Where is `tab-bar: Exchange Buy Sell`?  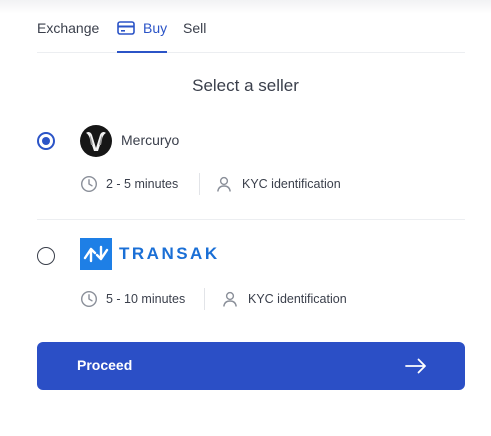
tab-bar: Exchange Buy Sell is located at coordinates (251, 26).